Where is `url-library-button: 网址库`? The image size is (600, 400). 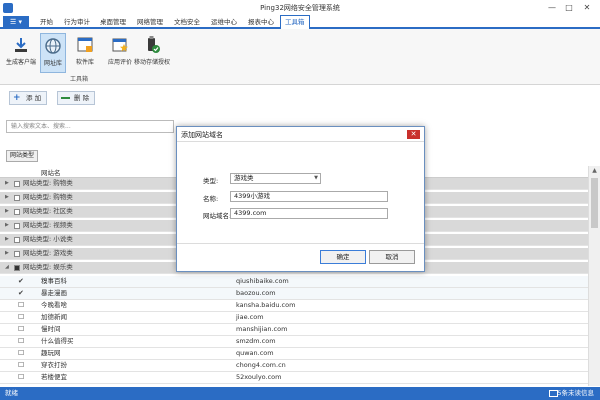
url-library-button: 网址库 is located at coordinates (53, 53).